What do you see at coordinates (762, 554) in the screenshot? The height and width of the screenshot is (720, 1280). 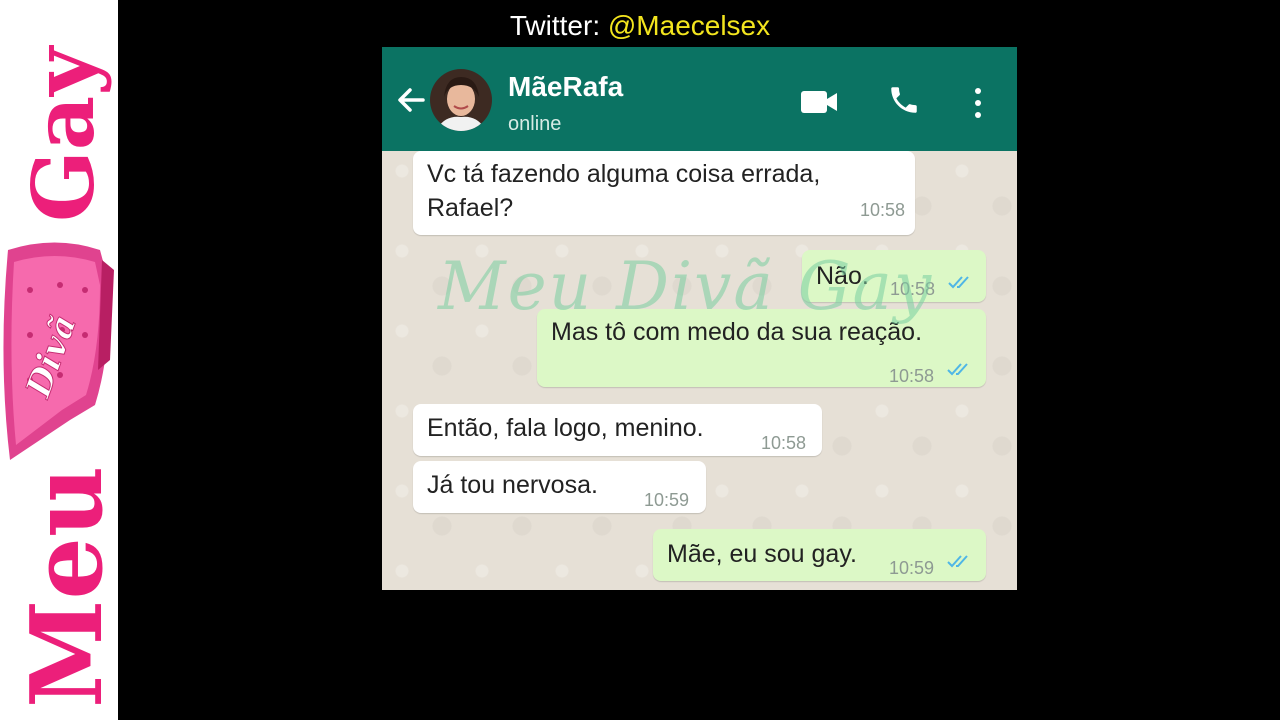 I see `message-text: Mãe, eu sou gay.` at bounding box center [762, 554].